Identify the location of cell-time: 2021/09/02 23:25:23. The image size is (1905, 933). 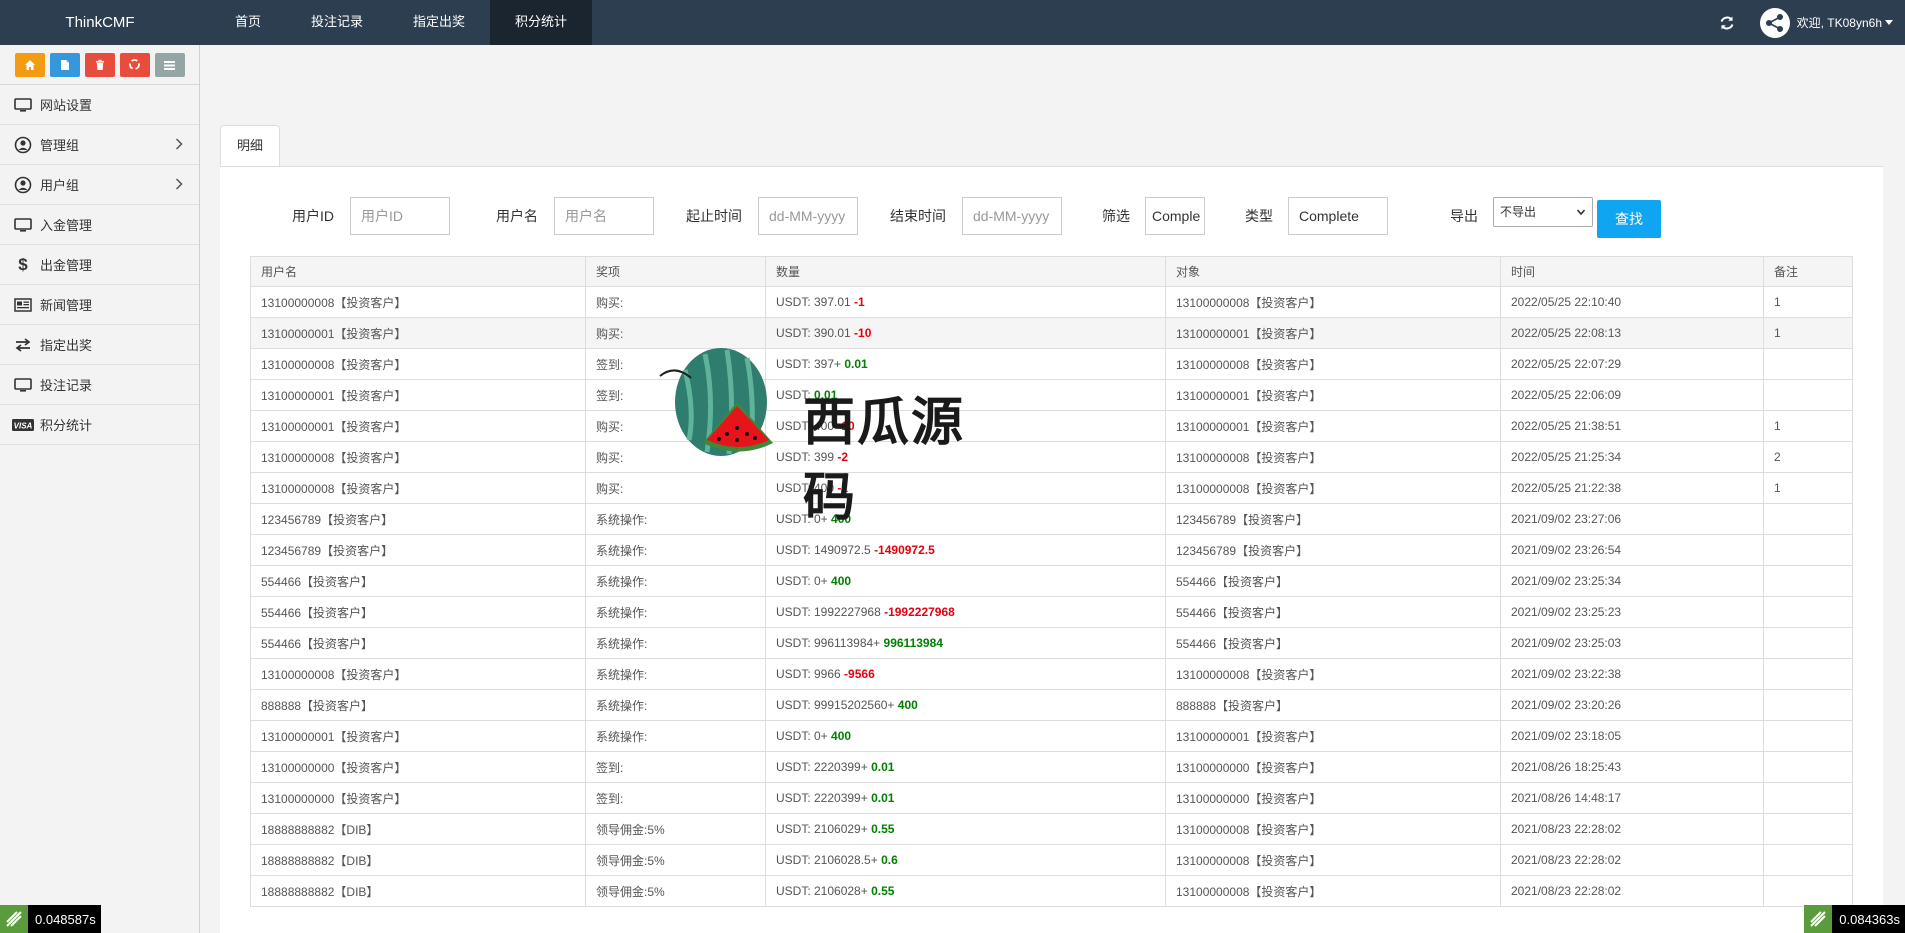
(1632, 612).